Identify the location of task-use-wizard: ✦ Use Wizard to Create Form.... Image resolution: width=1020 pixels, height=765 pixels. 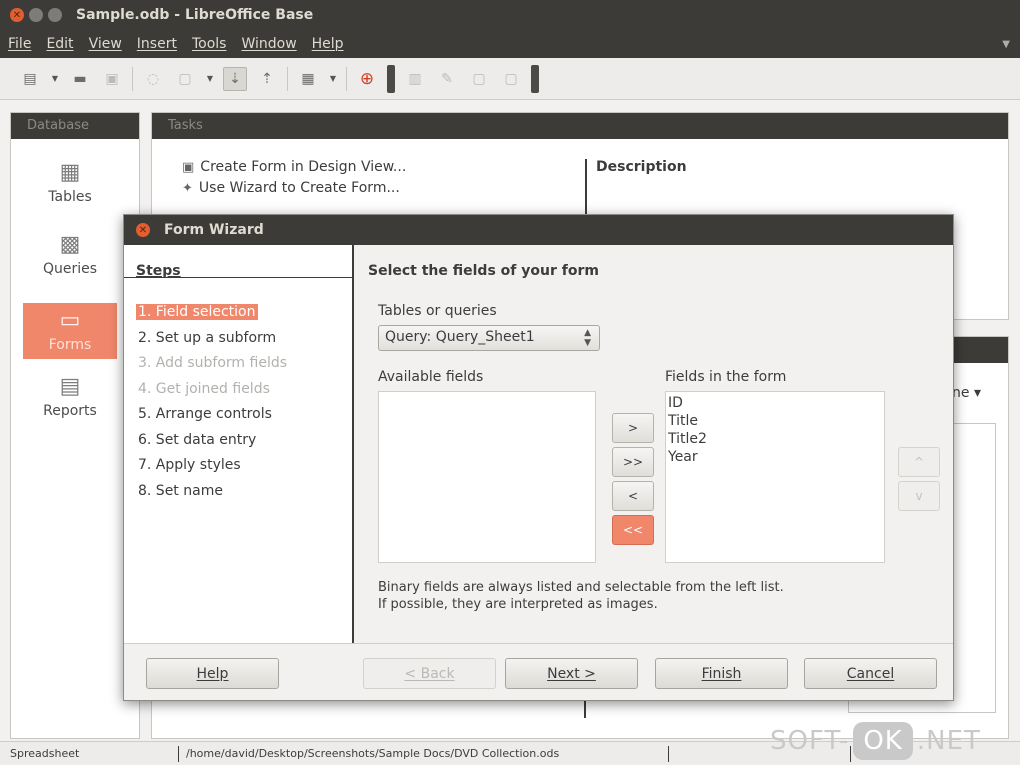
(291, 188).